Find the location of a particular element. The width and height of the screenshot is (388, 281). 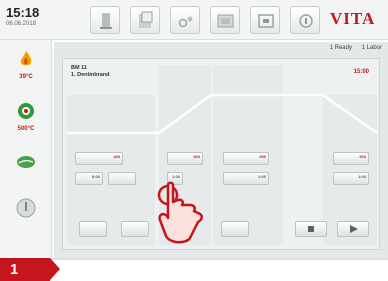

hold-time-value: 1:00 is located at coordinates (261, 176).